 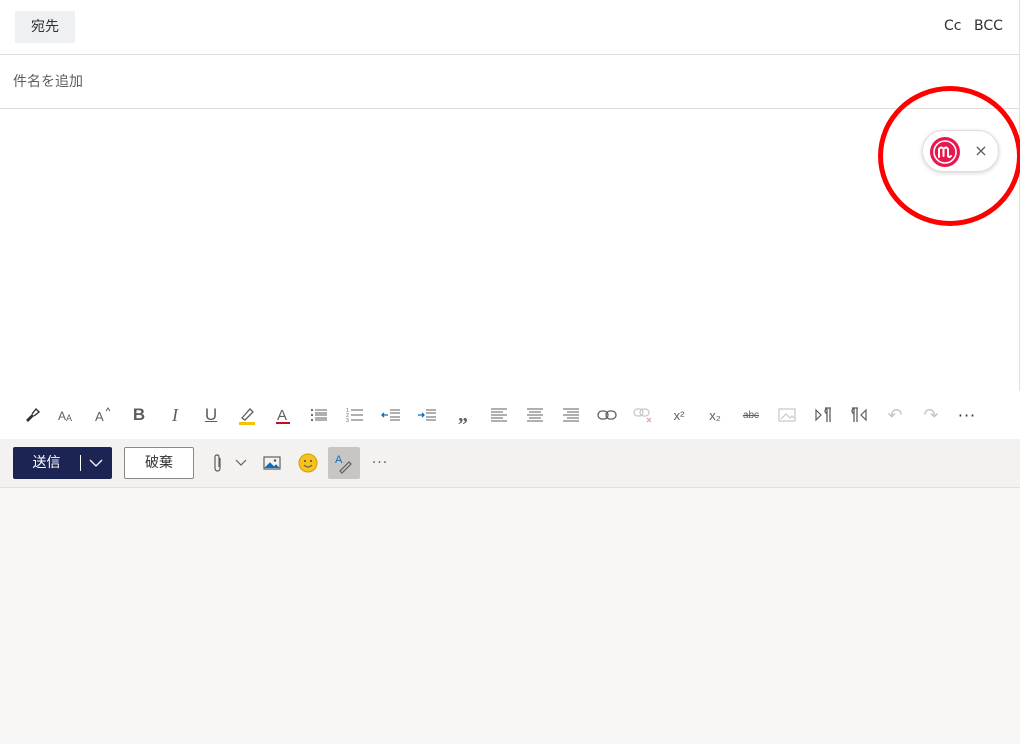 What do you see at coordinates (46, 463) in the screenshot?
I see `send-label: 送信` at bounding box center [46, 463].